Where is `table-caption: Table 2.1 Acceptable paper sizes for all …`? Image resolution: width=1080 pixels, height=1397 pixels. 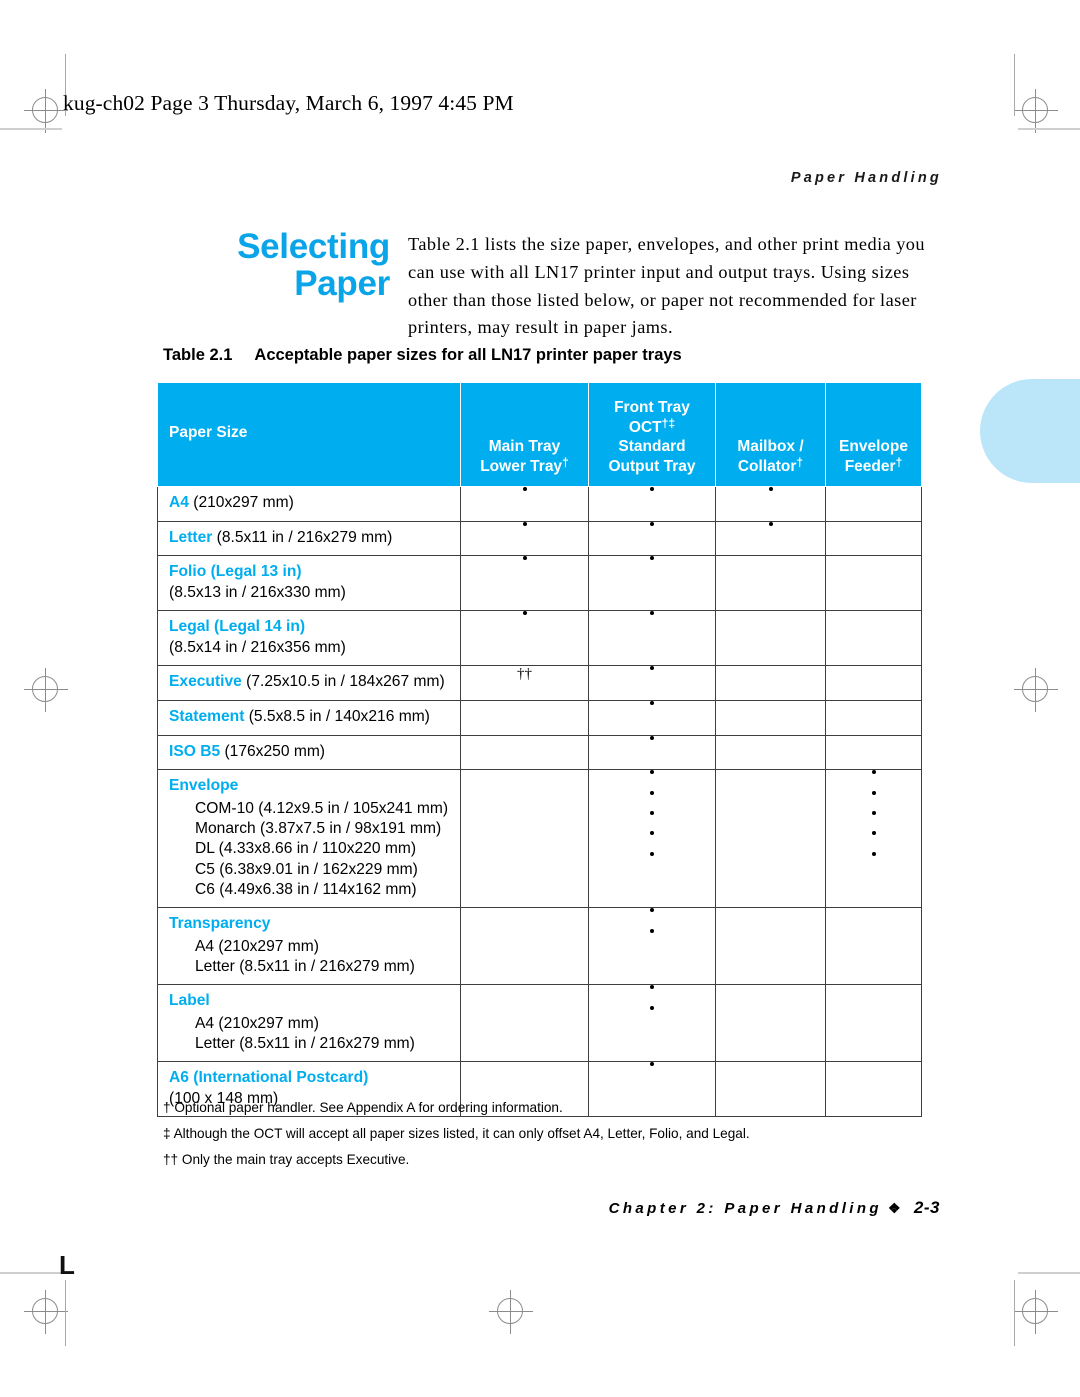 table-caption: Table 2.1 Acceptable paper sizes for all … is located at coordinates (422, 355).